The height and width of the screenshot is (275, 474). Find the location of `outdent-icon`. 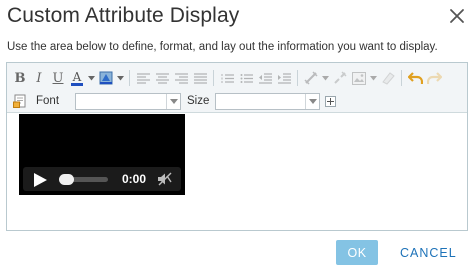

outdent-icon is located at coordinates (265, 78).